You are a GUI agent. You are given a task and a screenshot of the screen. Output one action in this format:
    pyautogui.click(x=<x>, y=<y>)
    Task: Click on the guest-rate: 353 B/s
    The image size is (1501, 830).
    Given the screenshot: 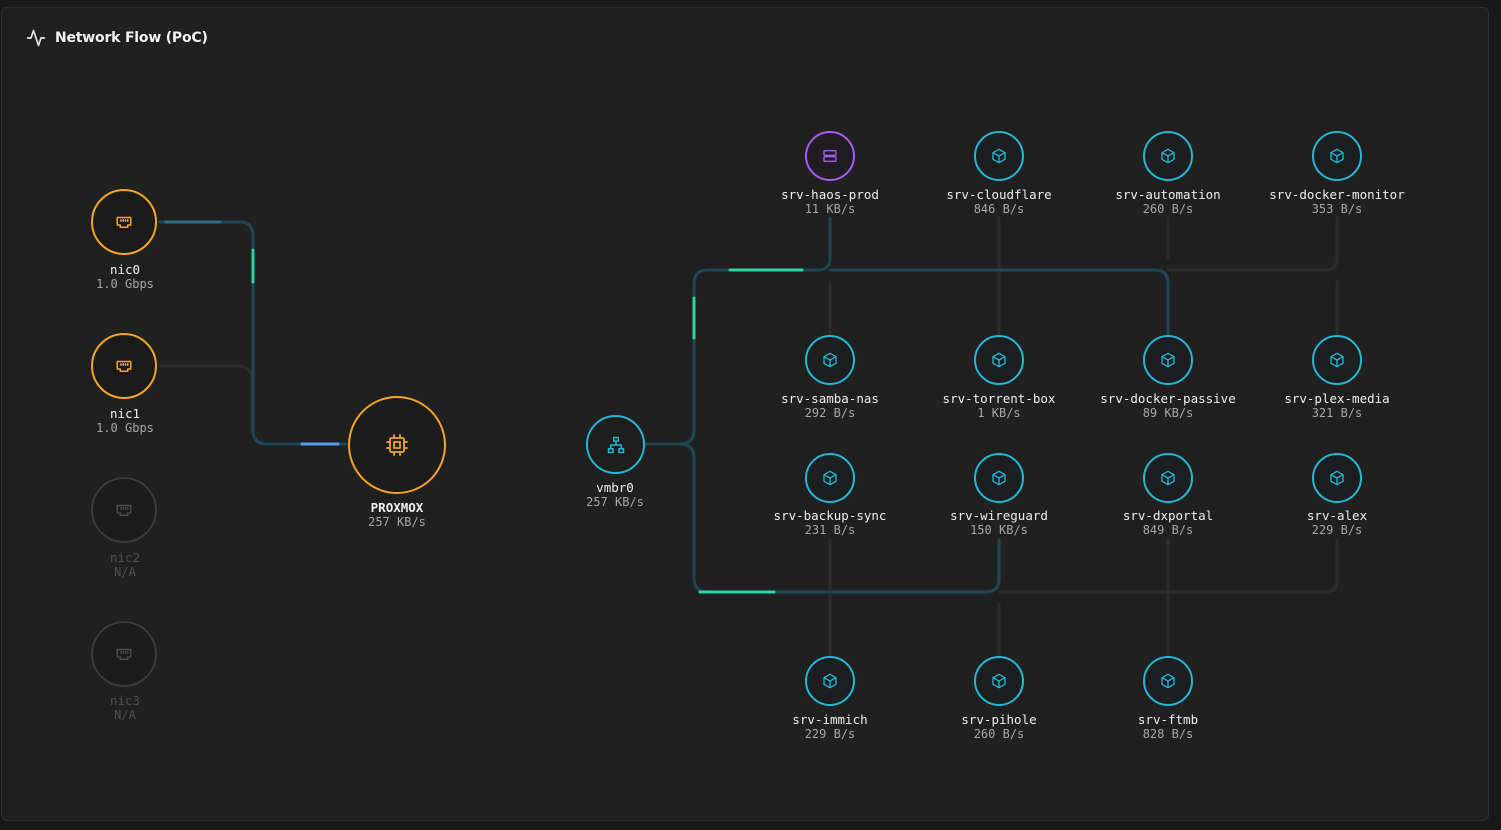 What is the action you would take?
    pyautogui.click(x=1337, y=209)
    